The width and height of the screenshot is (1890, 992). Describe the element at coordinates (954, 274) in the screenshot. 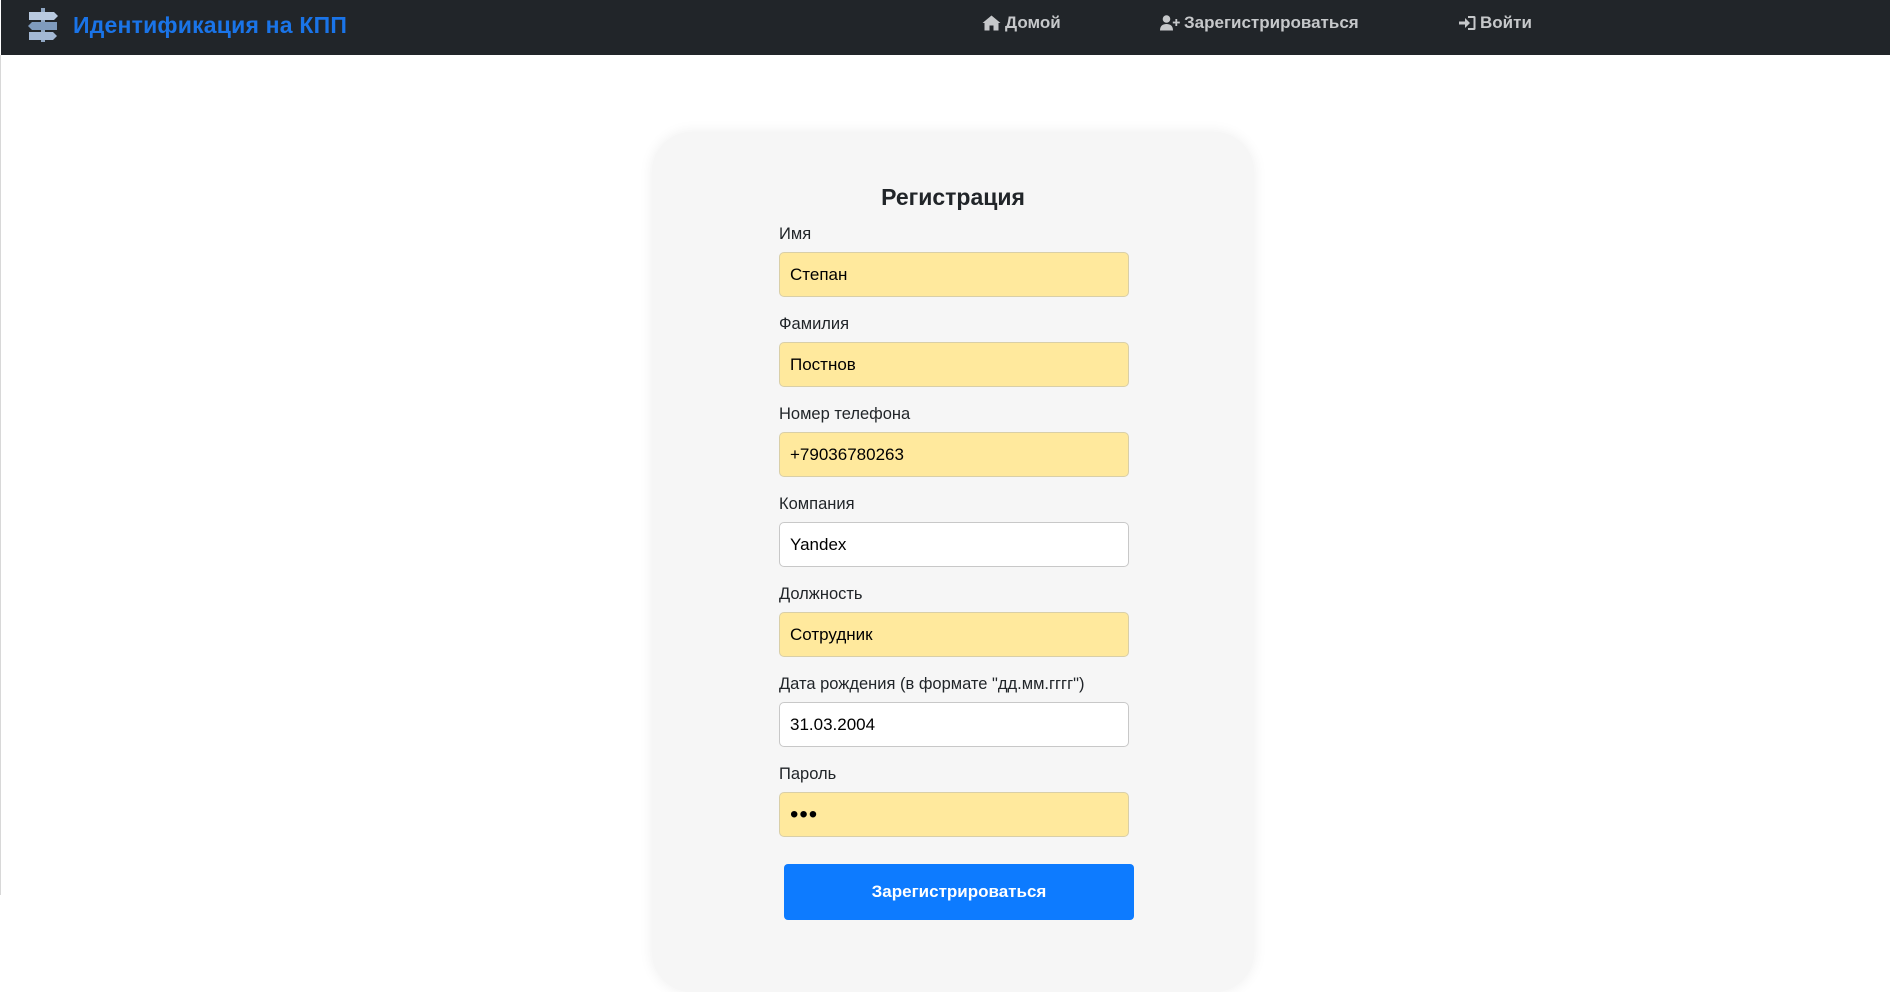

I see `first-name-input` at that location.